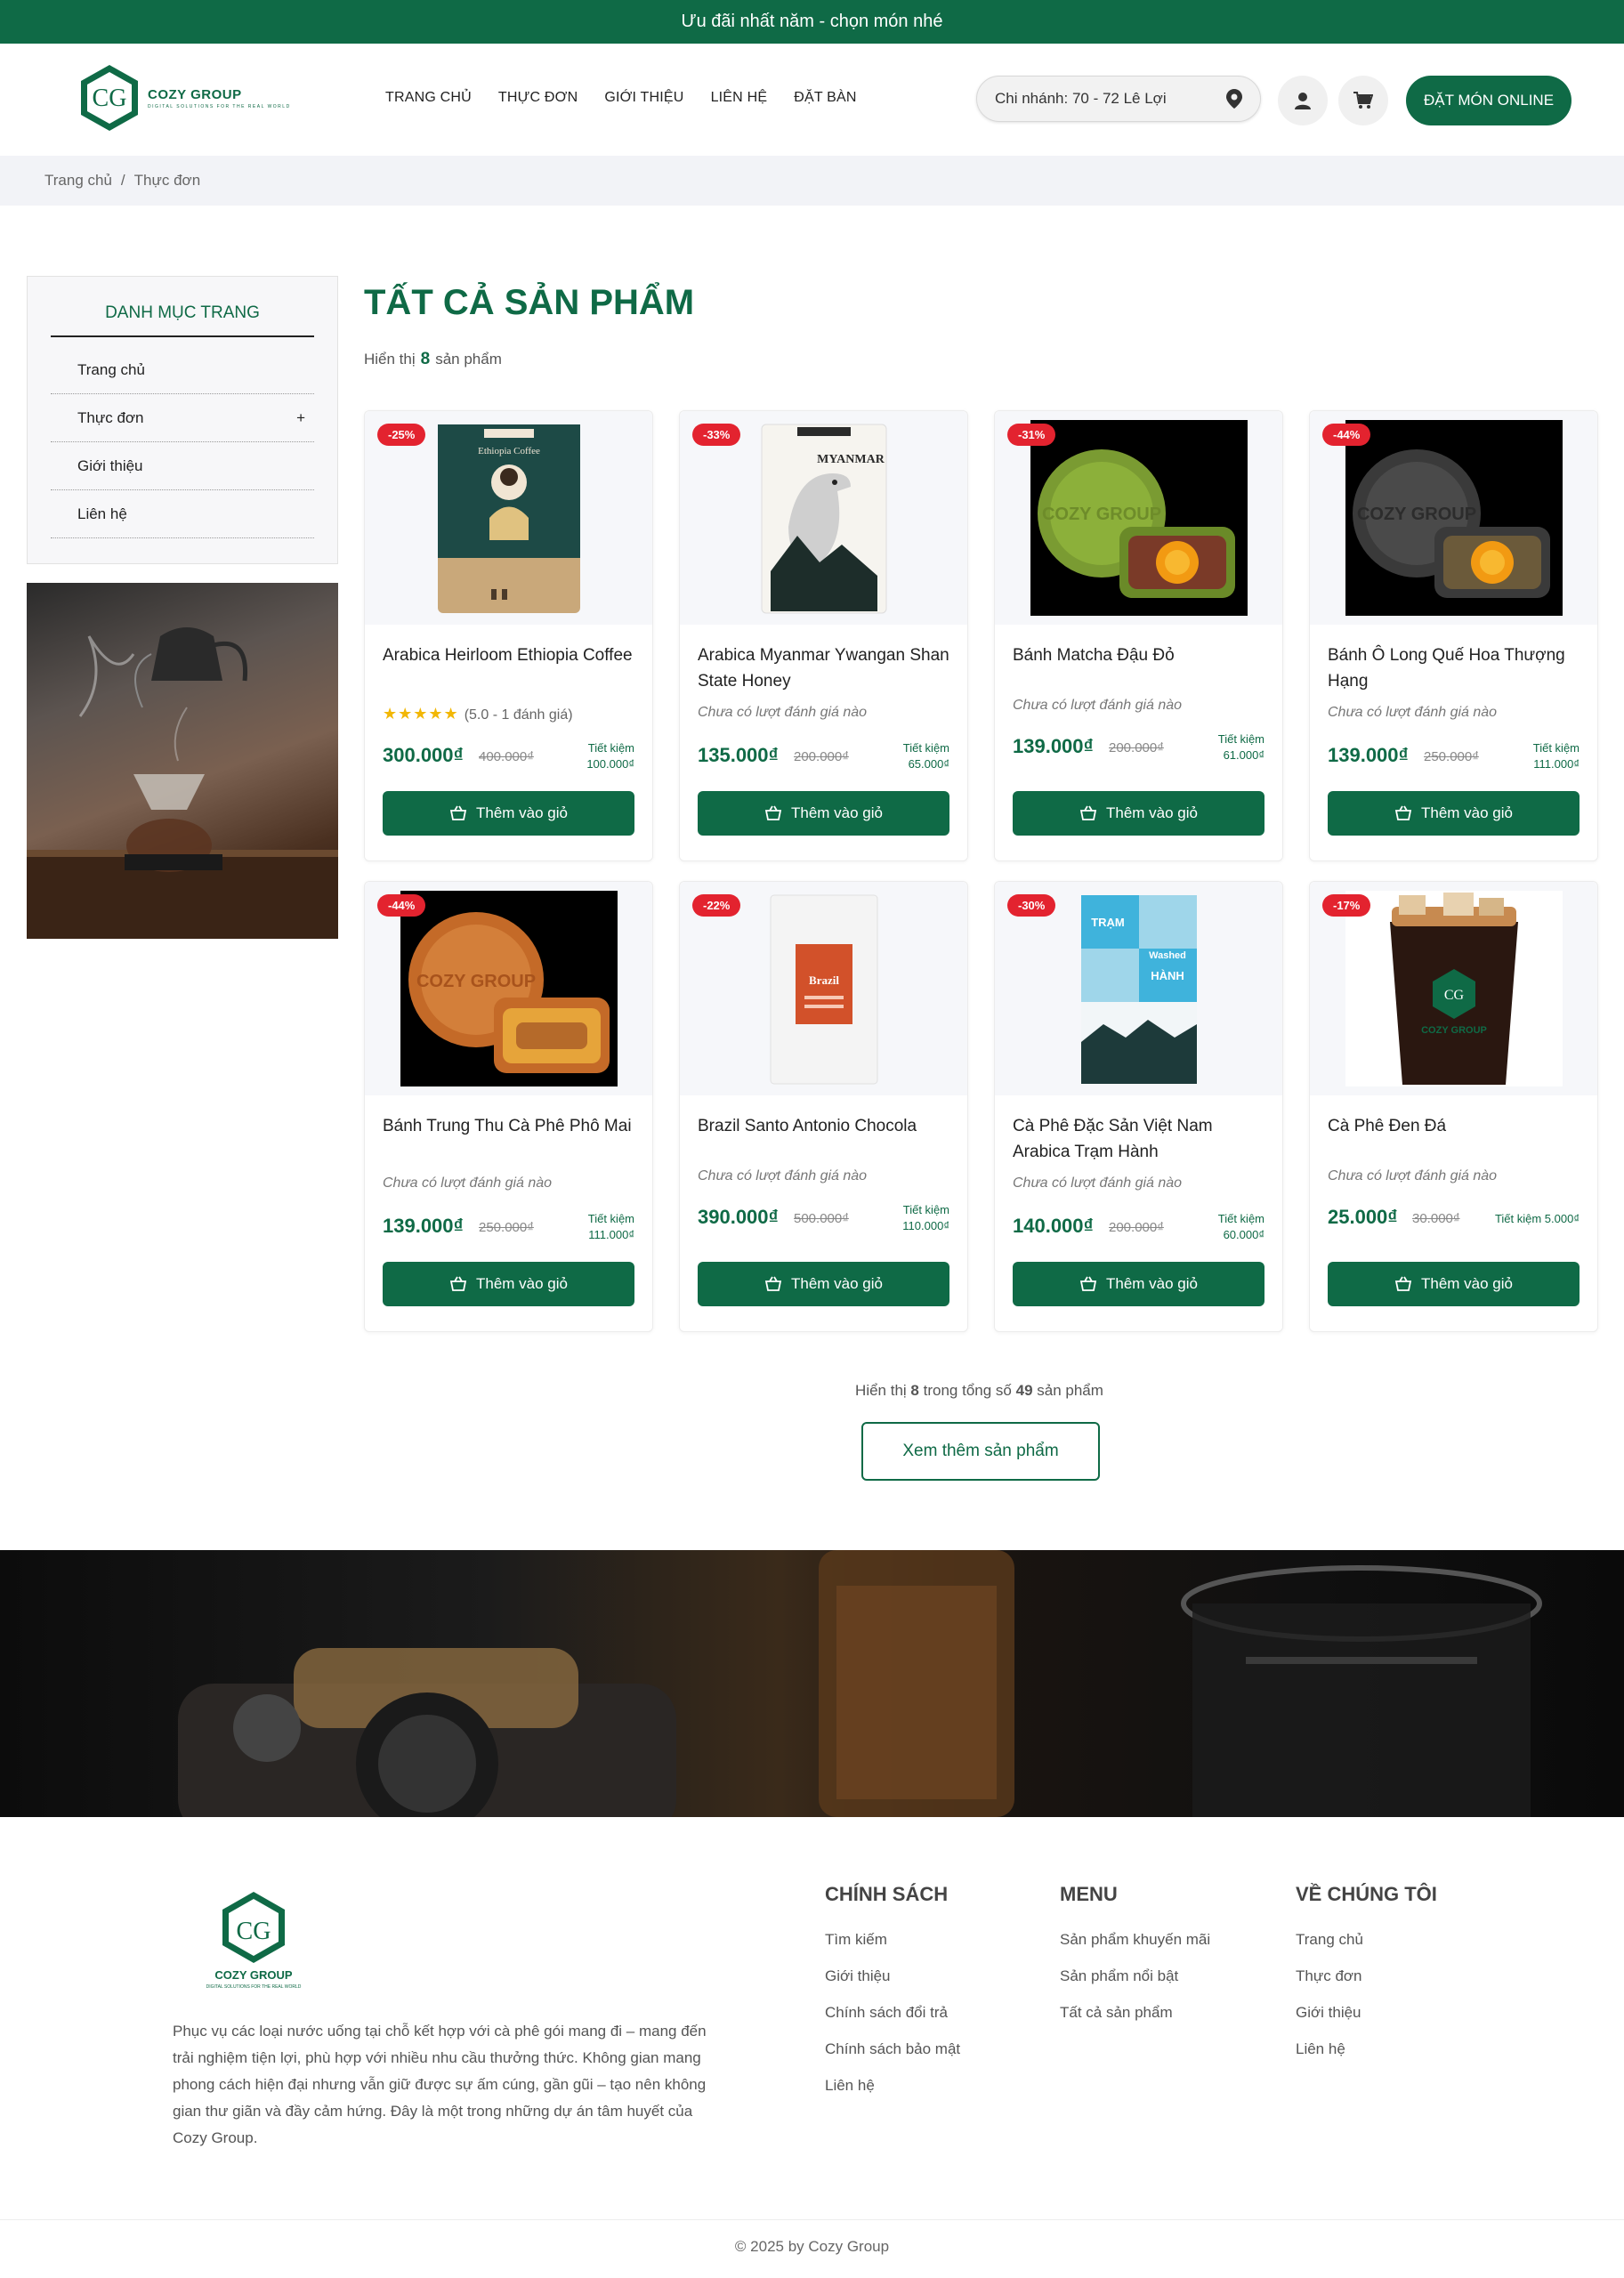 The width and height of the screenshot is (1624, 2278). Describe the element at coordinates (1366, 1940) in the screenshot. I see `footer-link: Trang chủ` at that location.